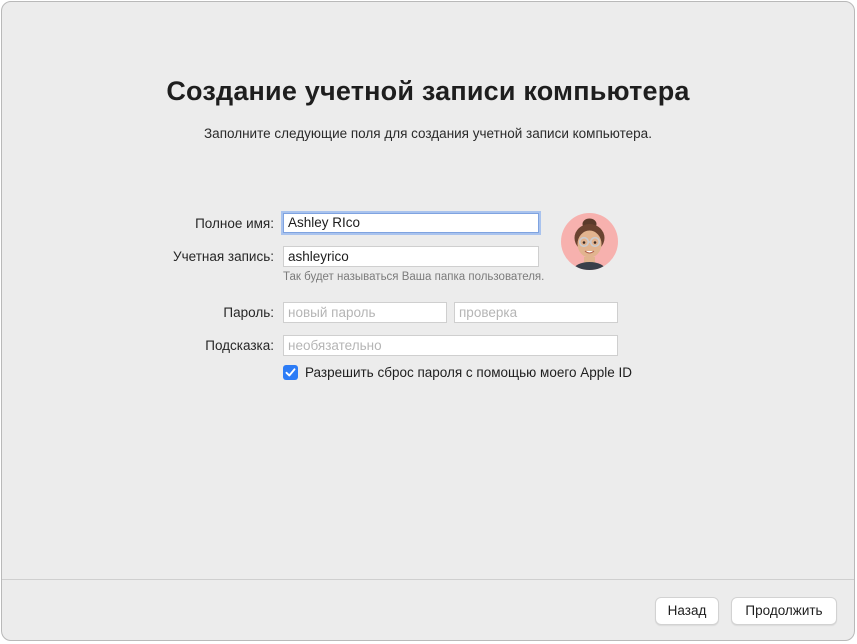 This screenshot has width=857, height=644. Describe the element at coordinates (248, 312) in the screenshot. I see `password-label: Пароль:` at that location.